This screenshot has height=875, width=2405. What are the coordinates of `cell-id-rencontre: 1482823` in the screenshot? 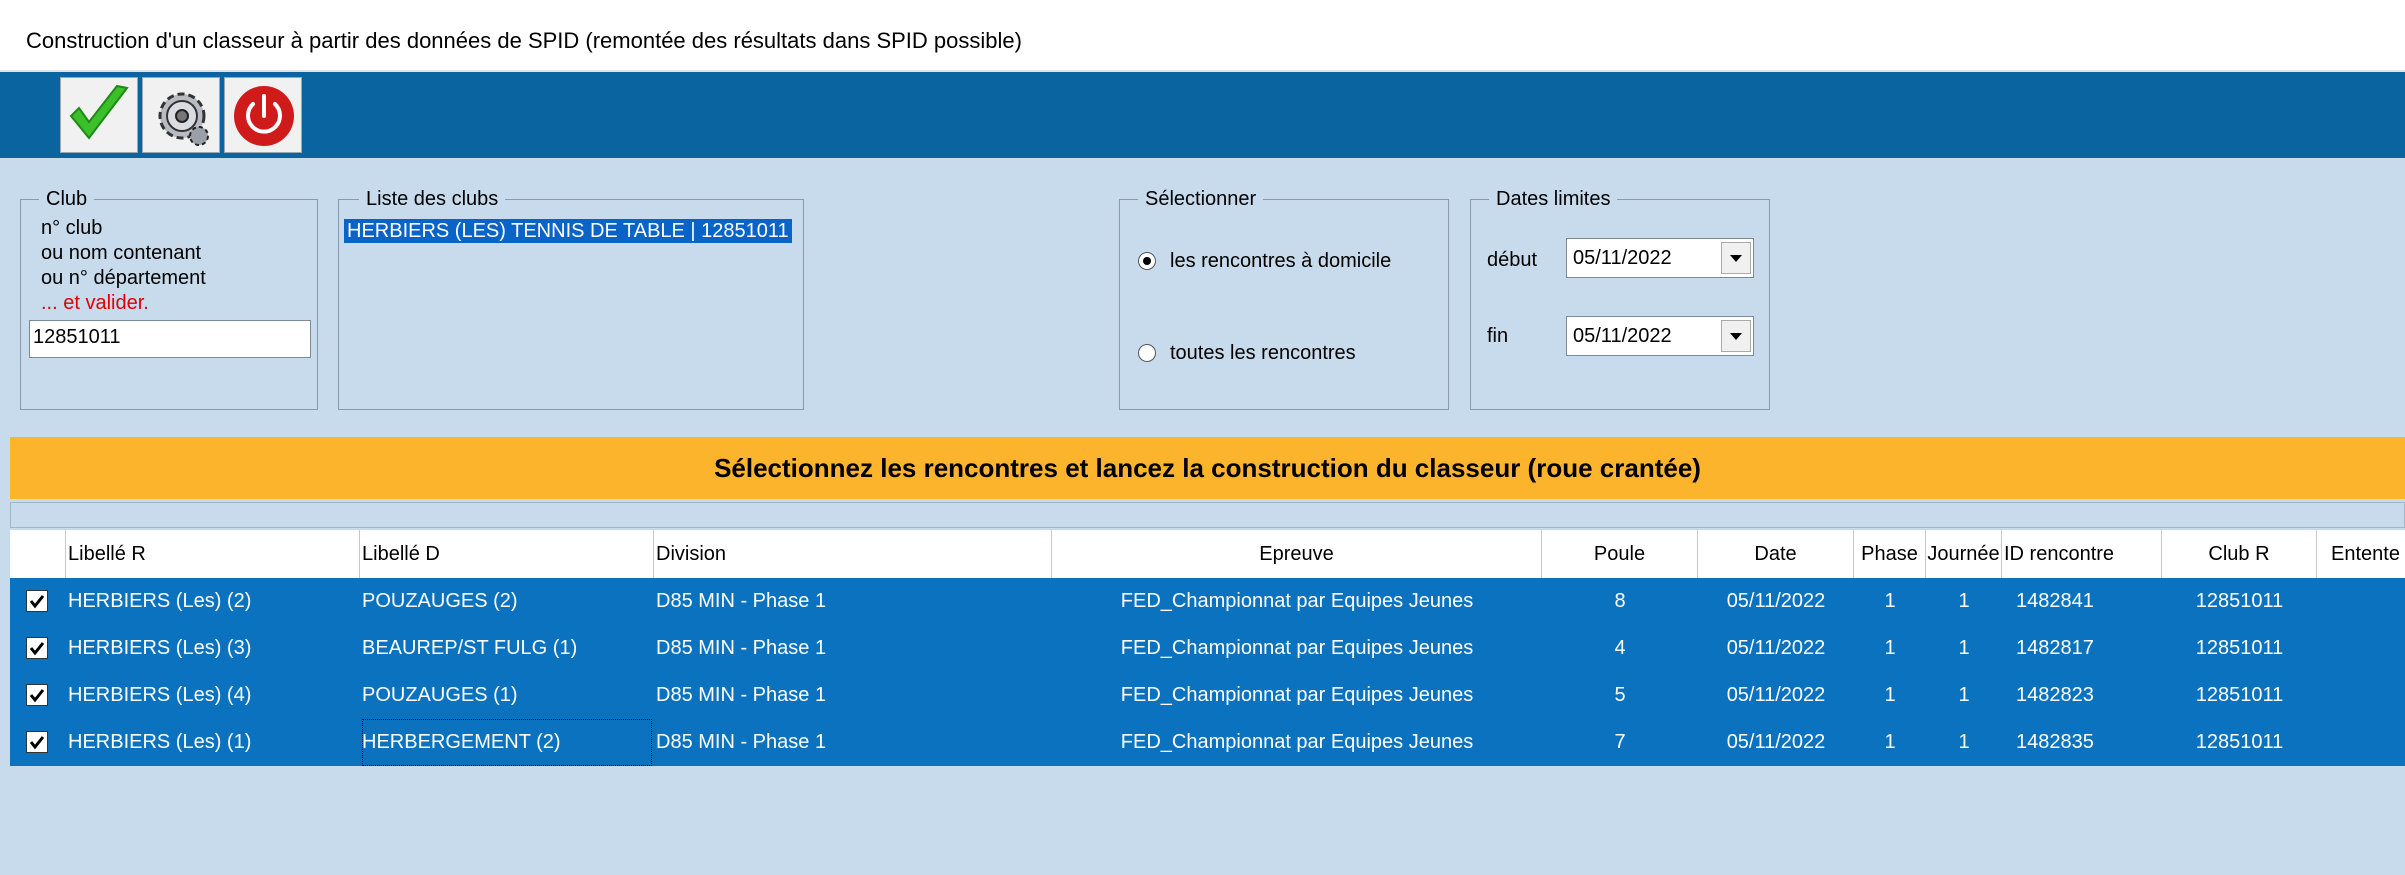 It's located at (2089, 695).